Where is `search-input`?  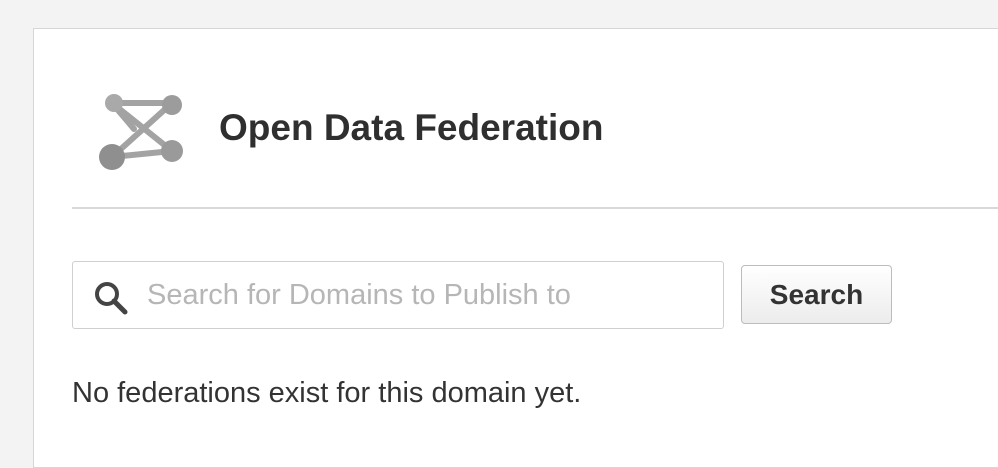
search-input is located at coordinates (427, 295).